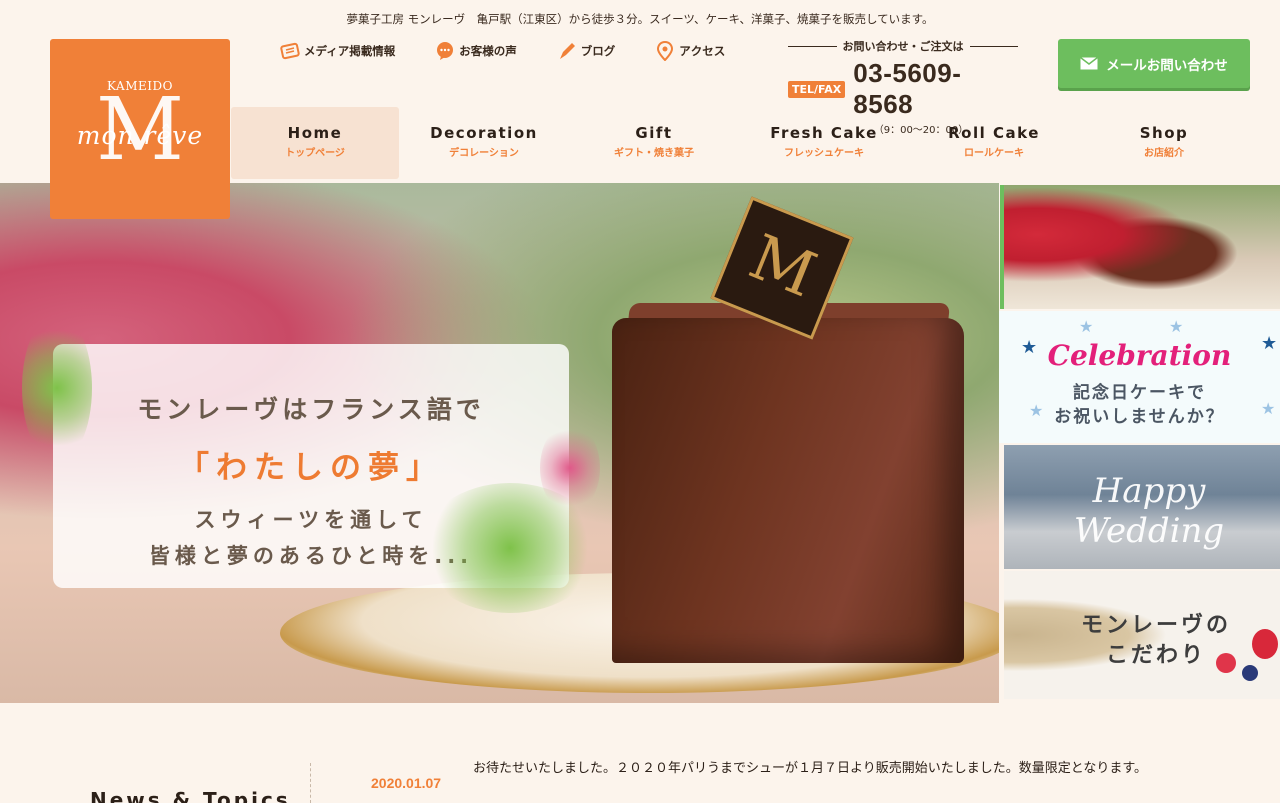  I want to click on nav-fresh-cake: Fresh Cake フレッシュケーキ, so click(824, 143).